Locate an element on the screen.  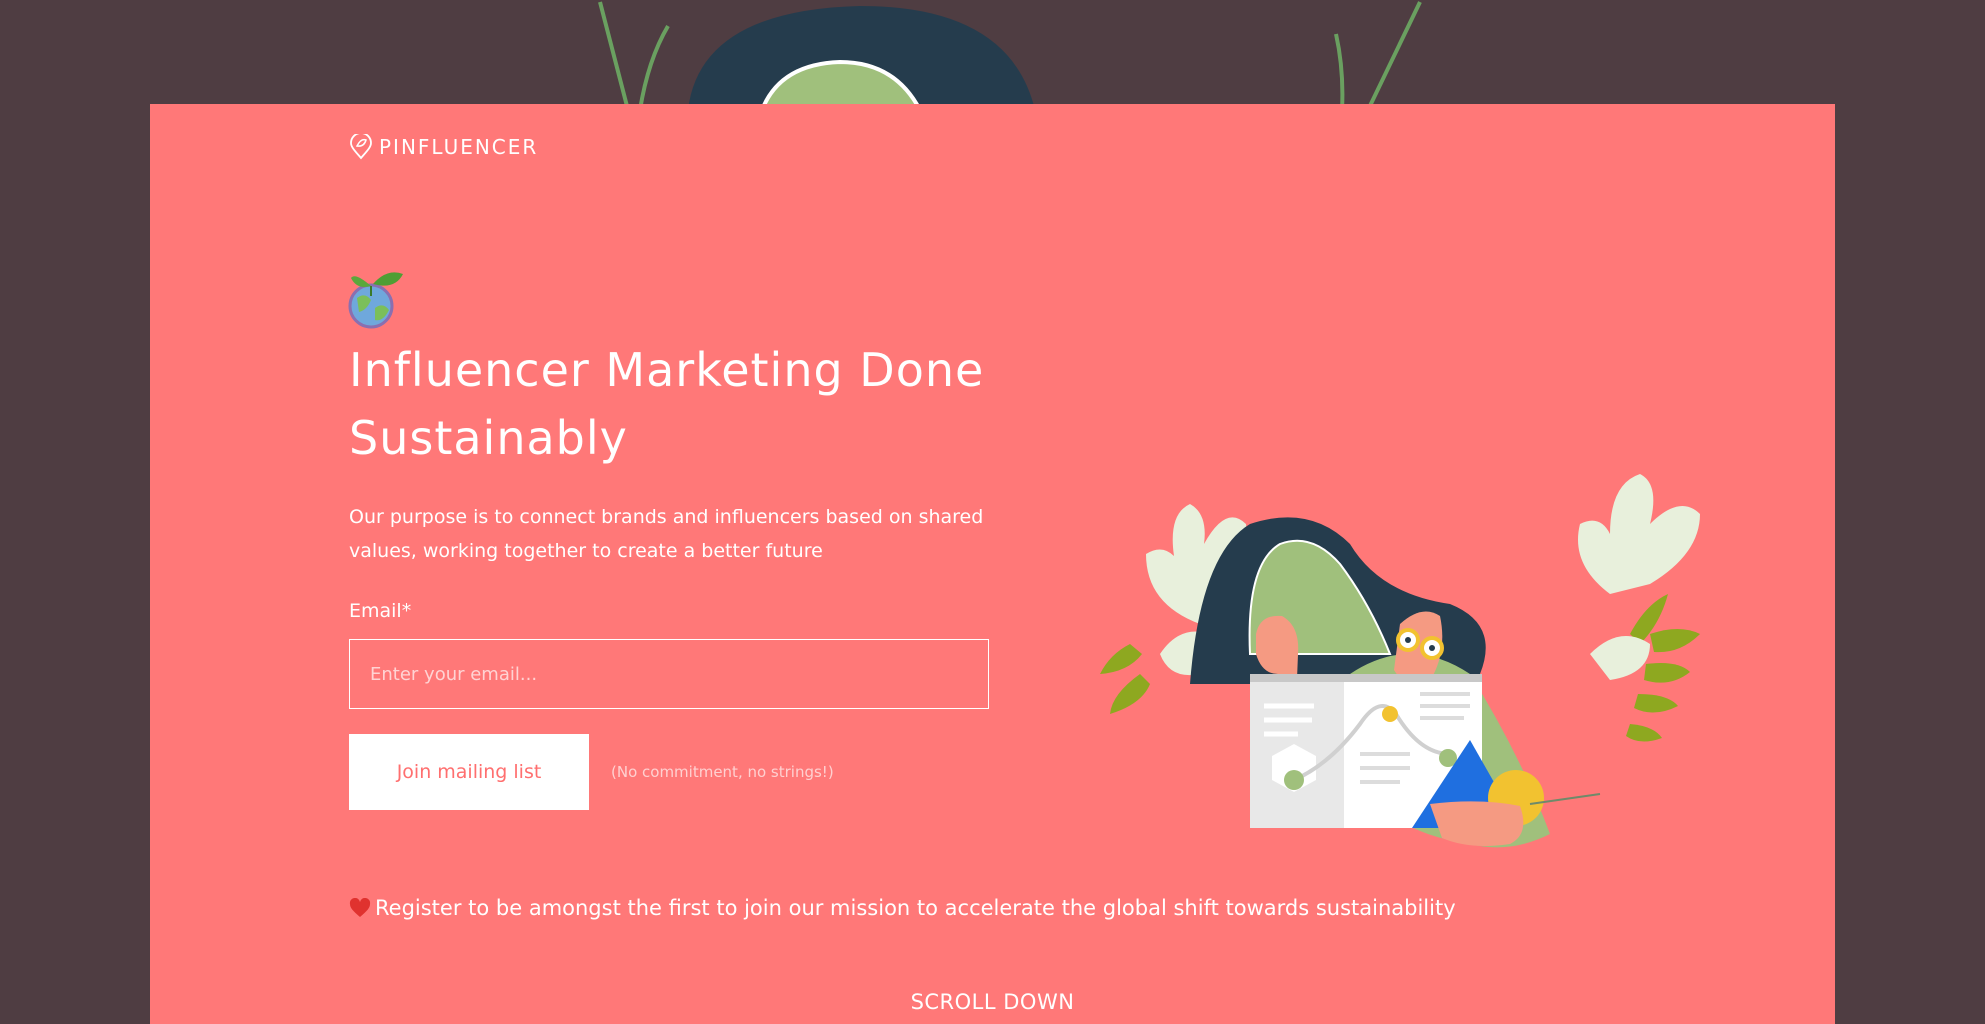
red-heart-icon is located at coordinates (360, 907).